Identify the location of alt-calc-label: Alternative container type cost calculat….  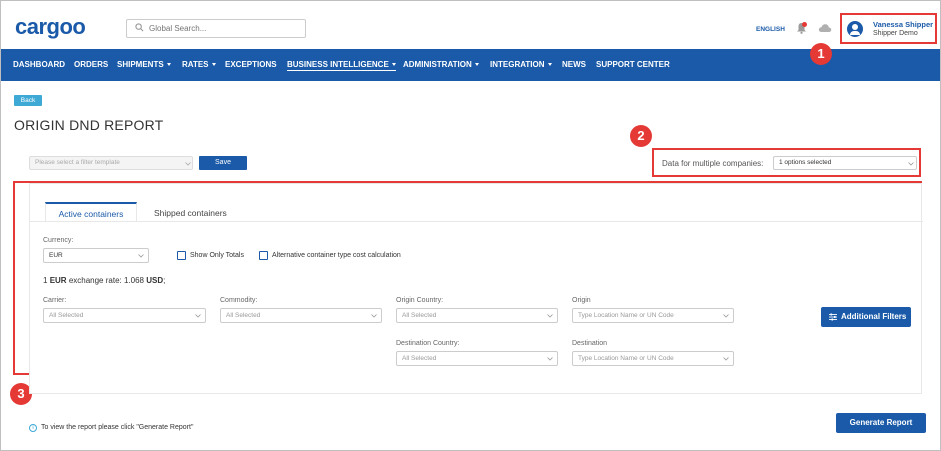
(336, 255).